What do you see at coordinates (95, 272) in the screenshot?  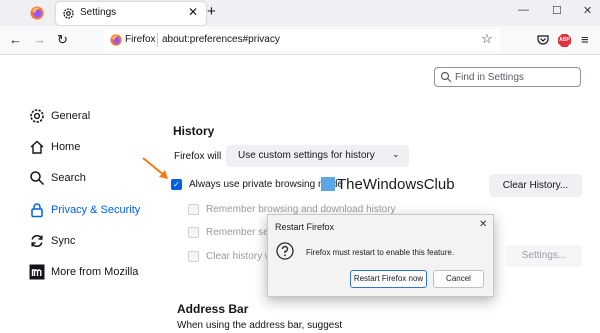 I see `sidebar-item-label: More from Mozilla` at bounding box center [95, 272].